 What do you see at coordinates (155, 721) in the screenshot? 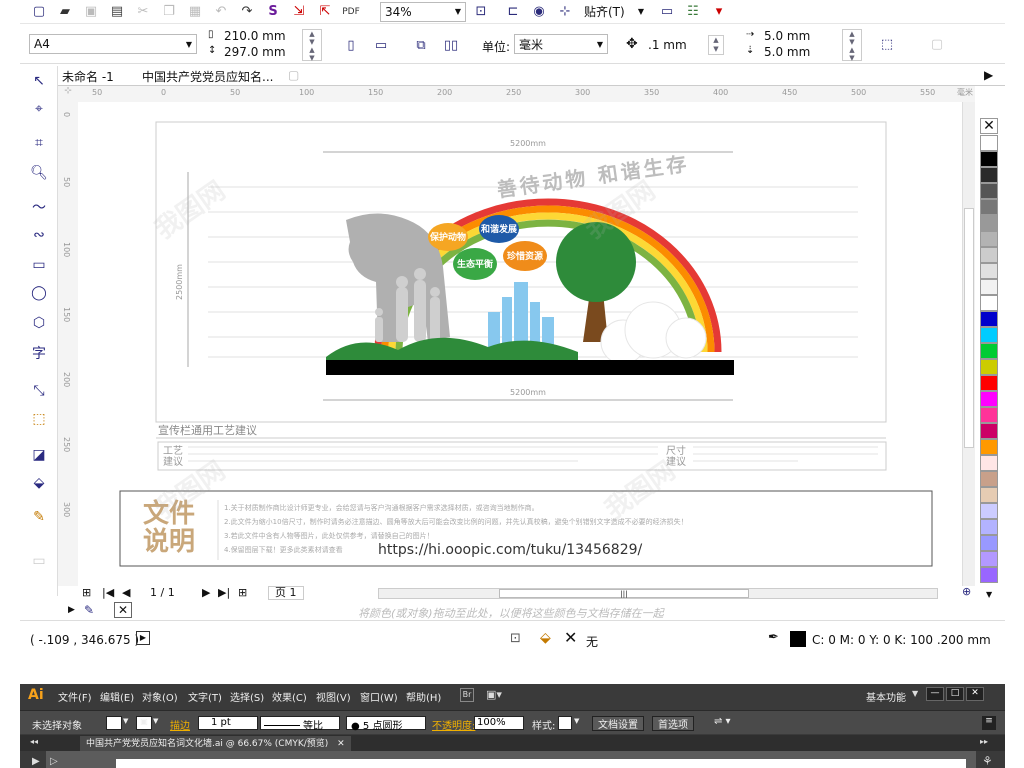
I see `stroke-dropdown-icon: ▼` at bounding box center [155, 721].